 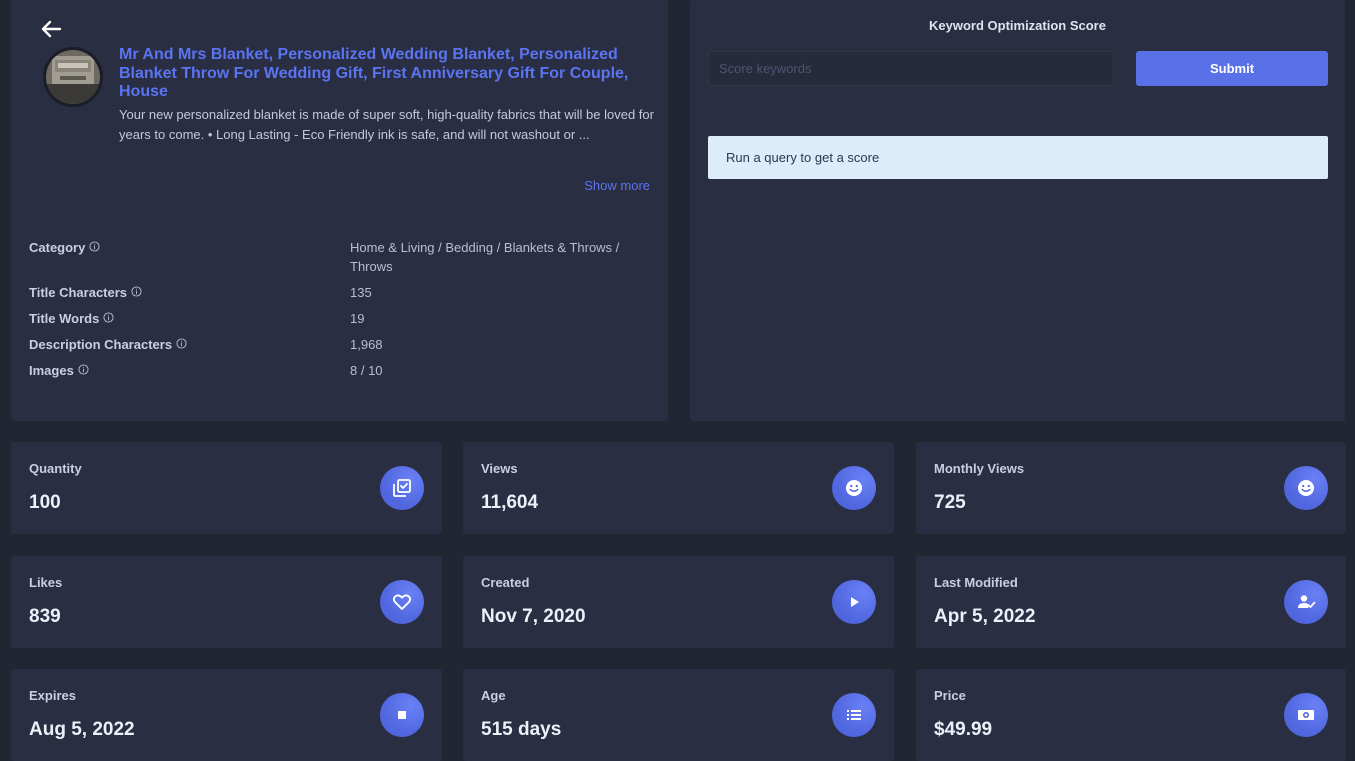 I want to click on stop-icon, so click(x=402, y=715).